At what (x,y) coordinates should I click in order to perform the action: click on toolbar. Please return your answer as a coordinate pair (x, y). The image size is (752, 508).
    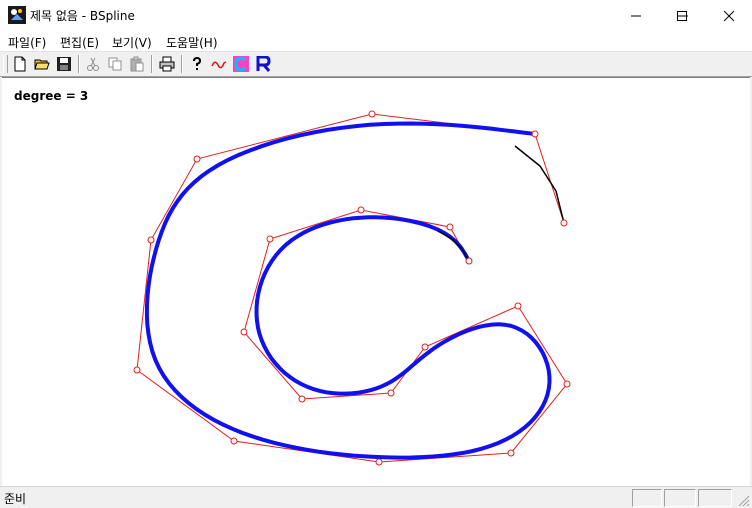
    Looking at the image, I should click on (376, 64).